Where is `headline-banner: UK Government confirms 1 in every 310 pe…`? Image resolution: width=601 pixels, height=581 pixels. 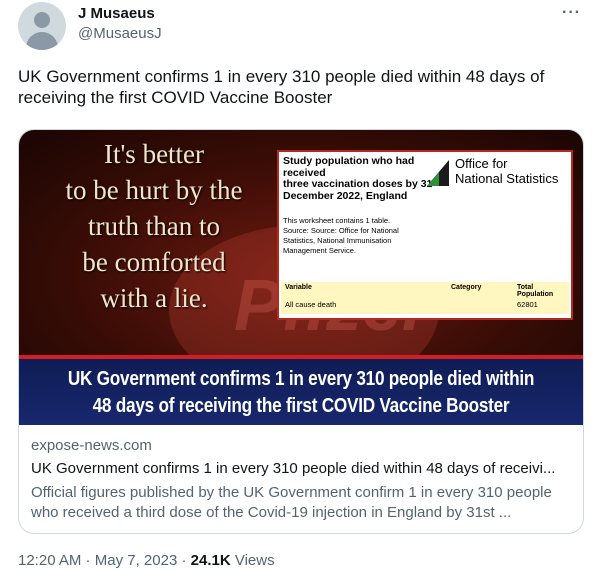 headline-banner: UK Government confirms 1 in every 310 pe… is located at coordinates (301, 392).